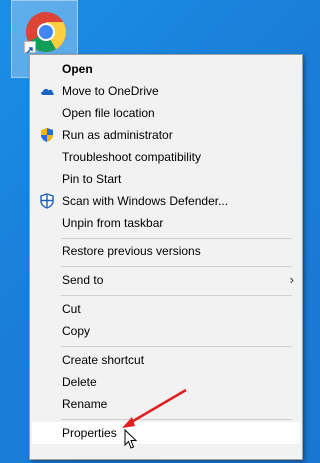 The image size is (320, 463). Describe the element at coordinates (166, 433) in the screenshot. I see `menu-item-properties: Properties` at that location.